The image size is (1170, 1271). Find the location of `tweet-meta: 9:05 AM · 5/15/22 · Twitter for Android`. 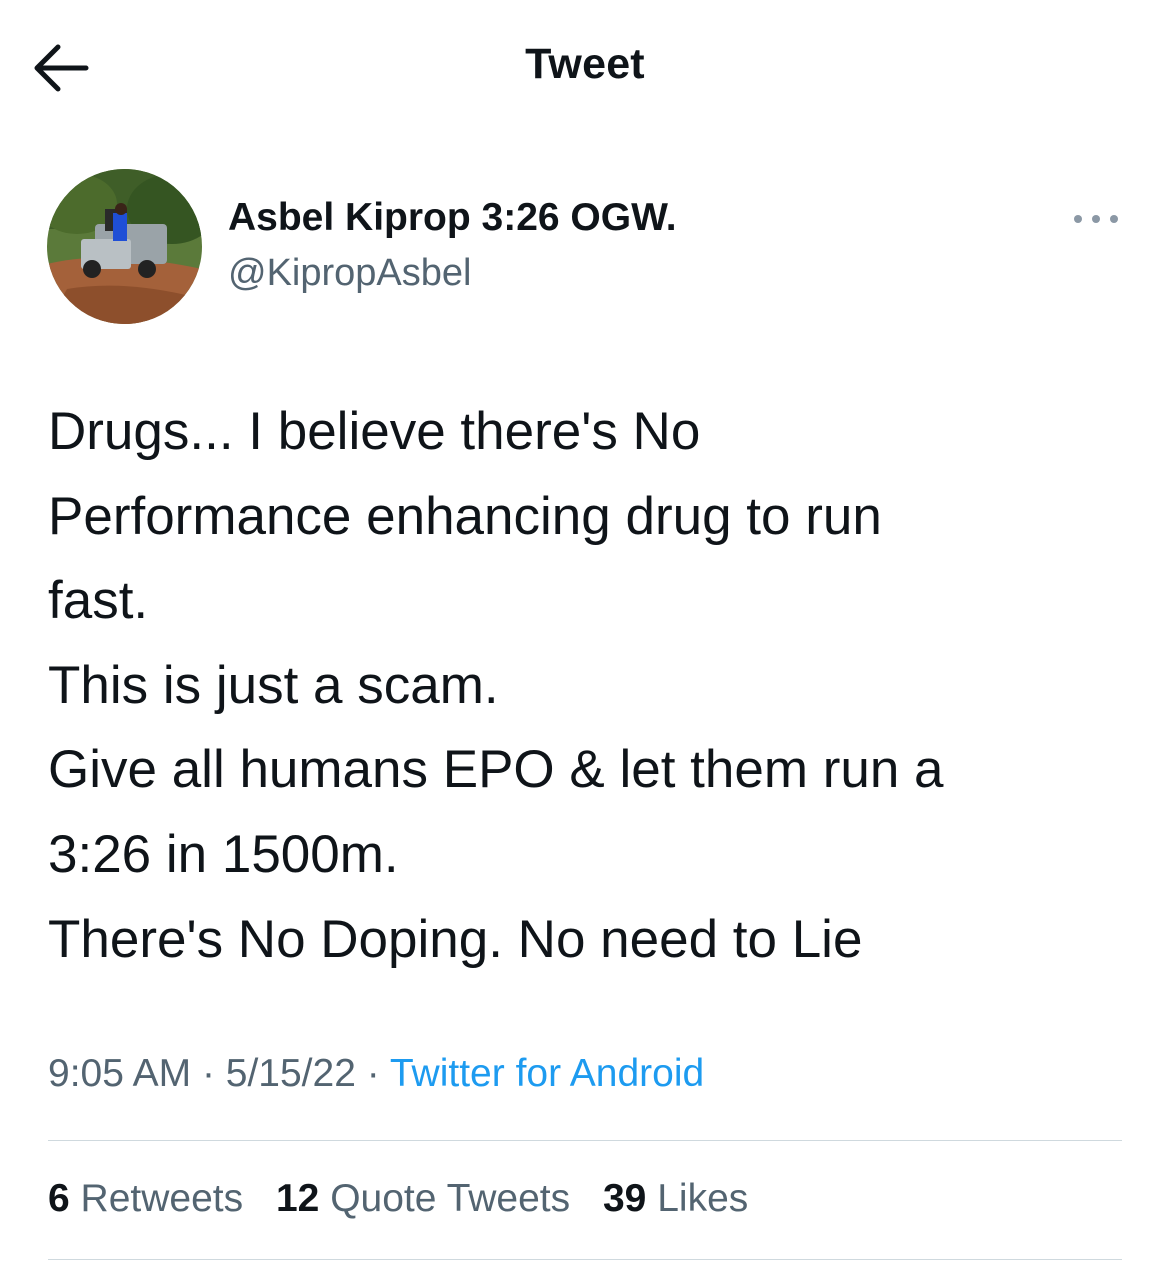

tweet-meta: 9:05 AM · 5/15/22 · Twitter for Android is located at coordinates (376, 1074).